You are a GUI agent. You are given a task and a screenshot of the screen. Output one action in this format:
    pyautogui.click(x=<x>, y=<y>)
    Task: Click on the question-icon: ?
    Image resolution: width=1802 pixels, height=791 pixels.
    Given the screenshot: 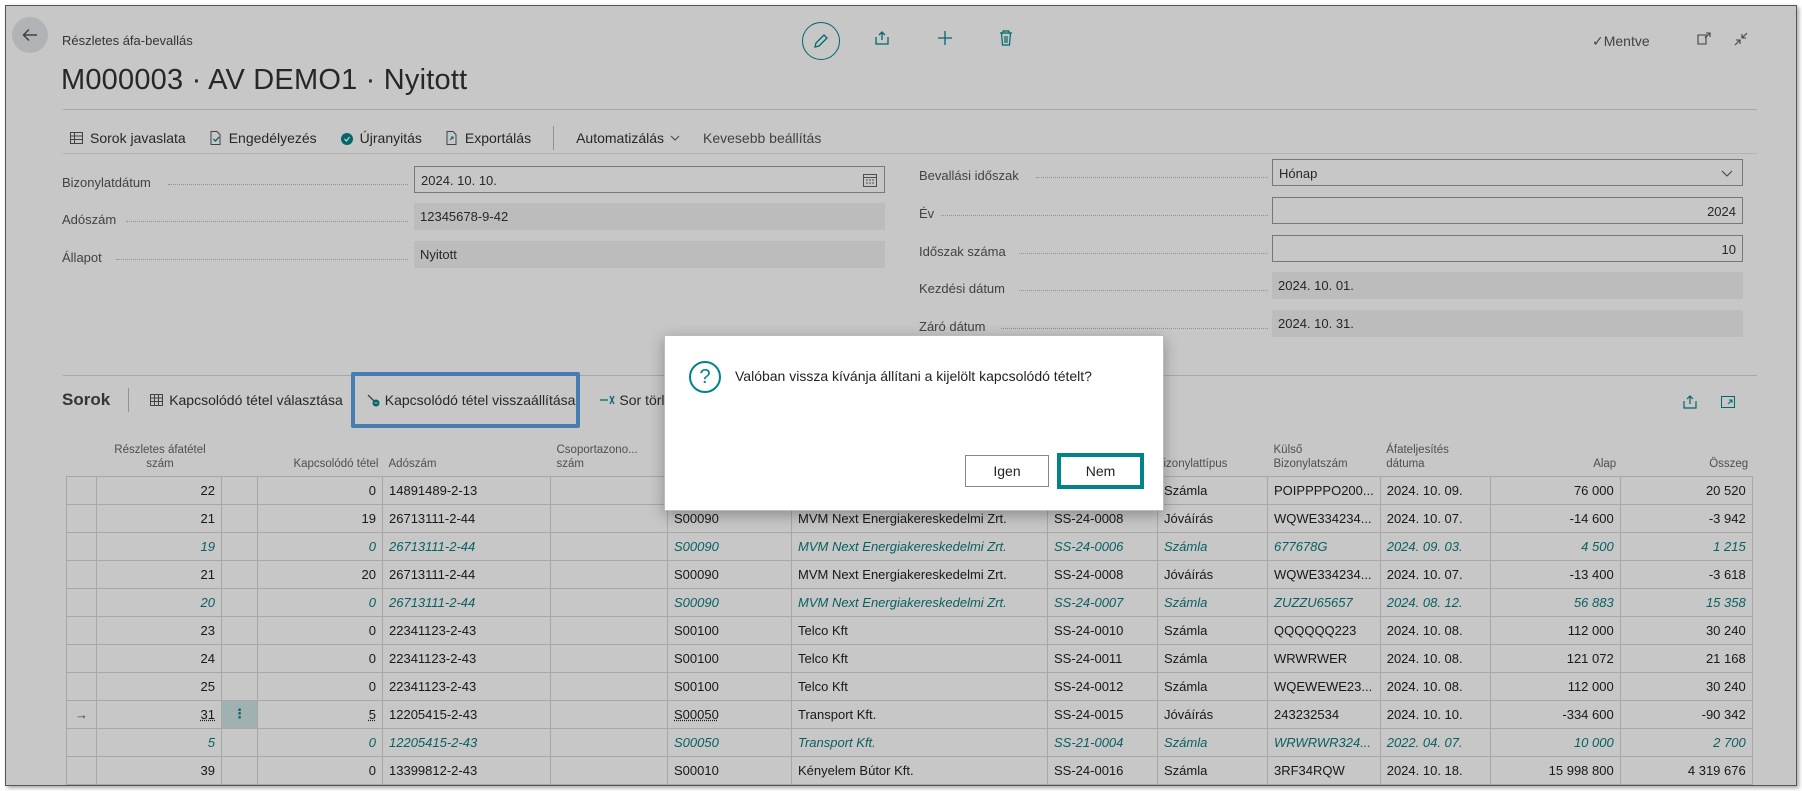 What is the action you would take?
    pyautogui.click(x=705, y=377)
    